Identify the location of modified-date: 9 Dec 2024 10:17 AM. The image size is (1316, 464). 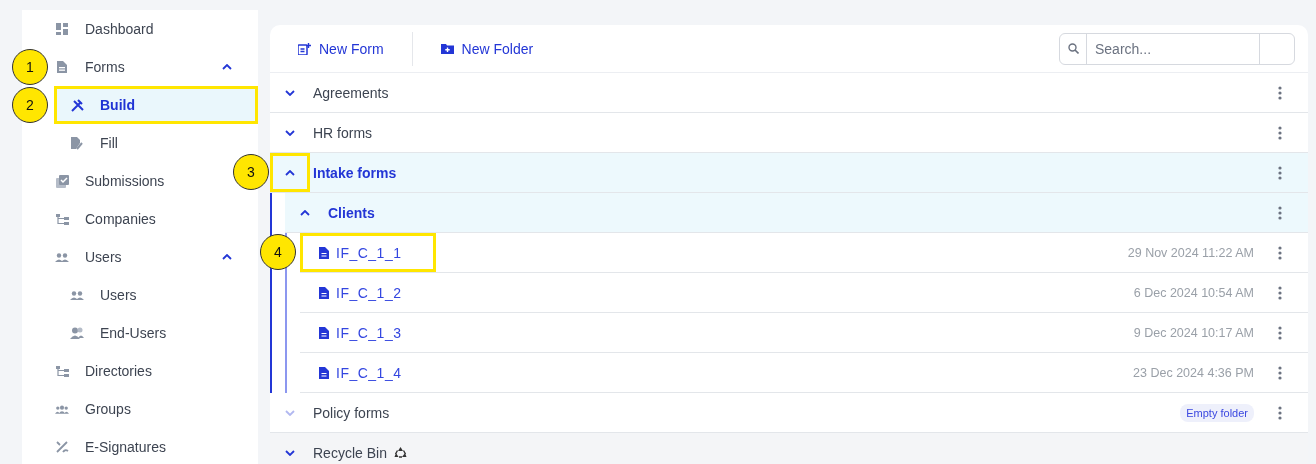
(1193, 332).